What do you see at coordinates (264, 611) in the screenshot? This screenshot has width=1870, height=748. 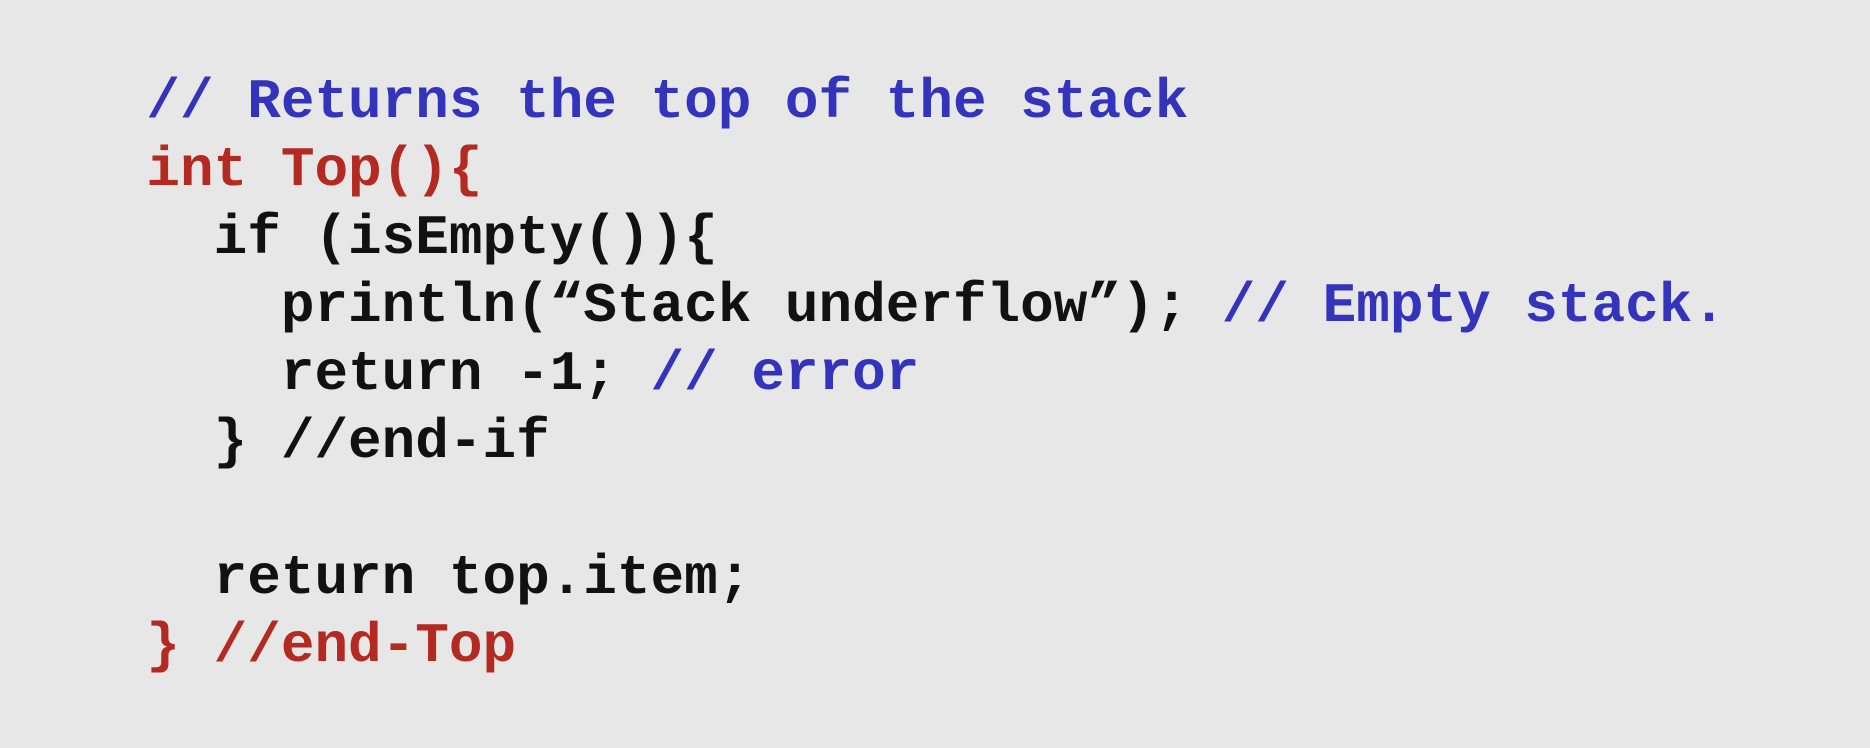 I see `code-line-9: } //end-Top` at bounding box center [264, 611].